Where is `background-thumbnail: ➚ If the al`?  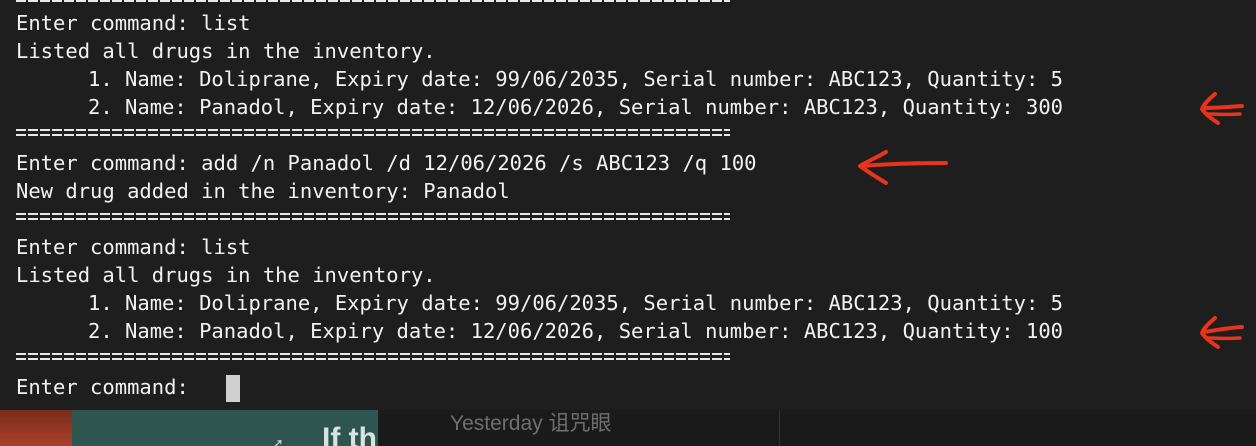
background-thumbnail: ➚ If the al is located at coordinates (225, 428).